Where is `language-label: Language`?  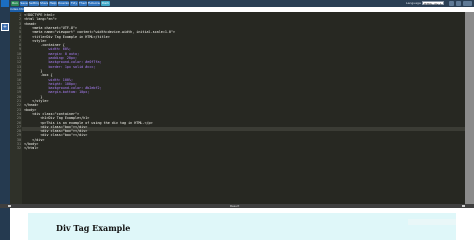 language-label: Language is located at coordinates (413, 3).